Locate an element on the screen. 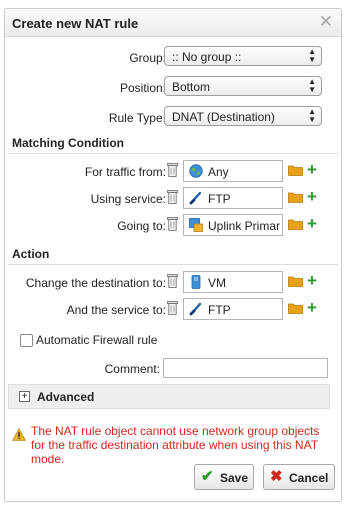 The image size is (346, 514). position-label: Position: is located at coordinates (142, 88).